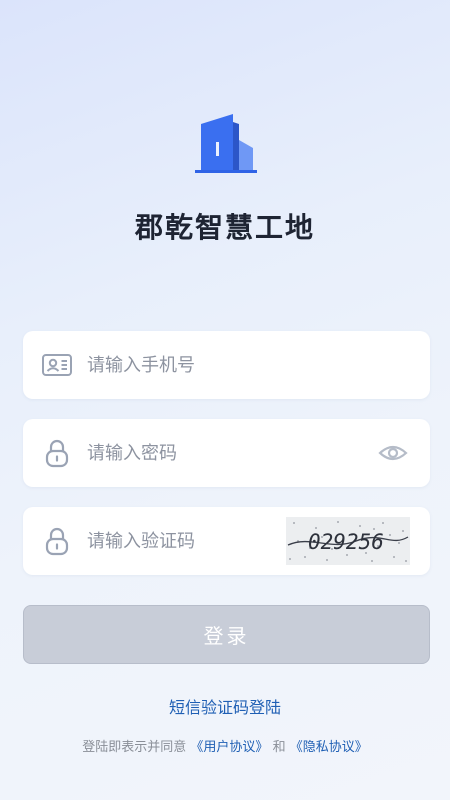 This screenshot has height=800, width=450. Describe the element at coordinates (247, 365) in the screenshot. I see `phone-input` at that location.